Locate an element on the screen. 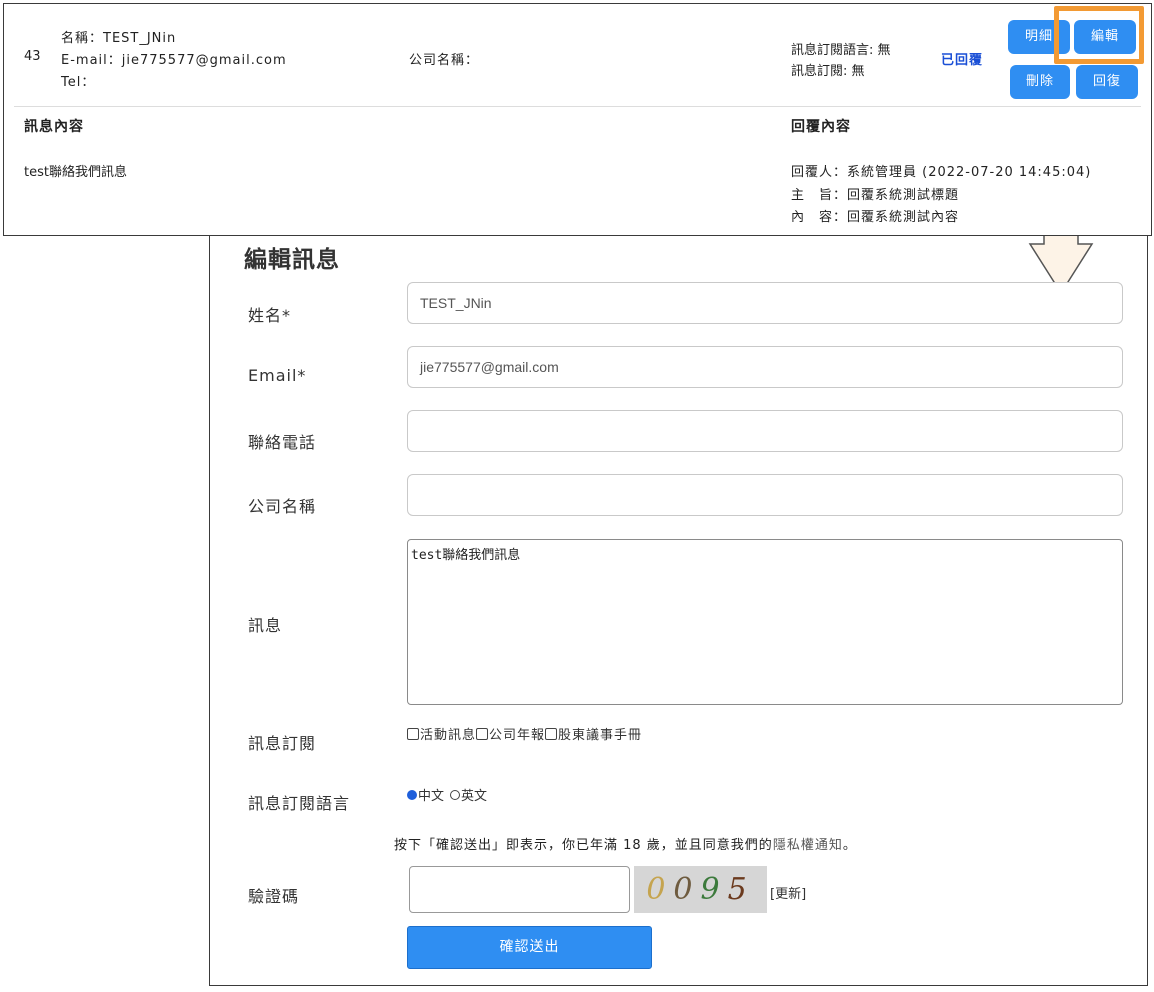  subscription-option-label: 股東議事手冊 is located at coordinates (600, 735).